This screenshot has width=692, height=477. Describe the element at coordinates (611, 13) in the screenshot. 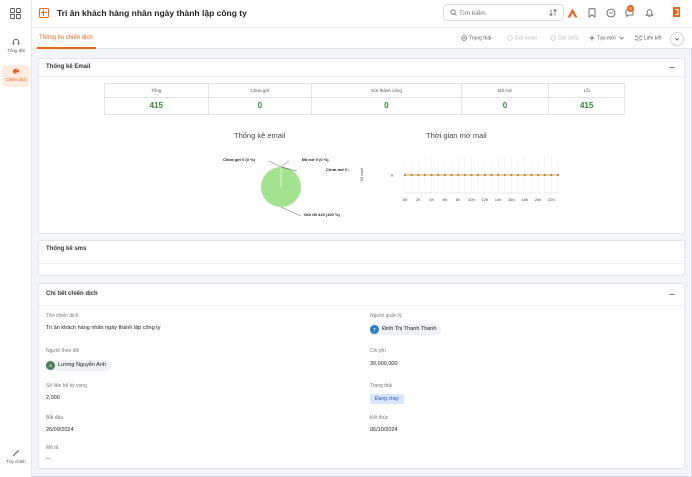

I see `chat-icon` at that location.